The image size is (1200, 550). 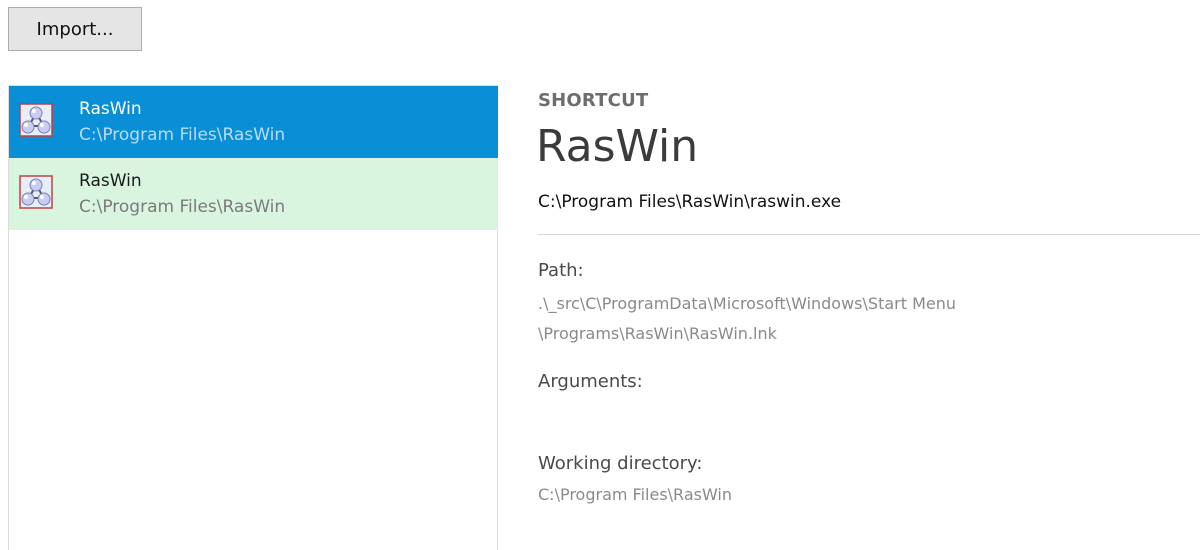 What do you see at coordinates (561, 270) in the screenshot?
I see `path-label: Path:` at bounding box center [561, 270].